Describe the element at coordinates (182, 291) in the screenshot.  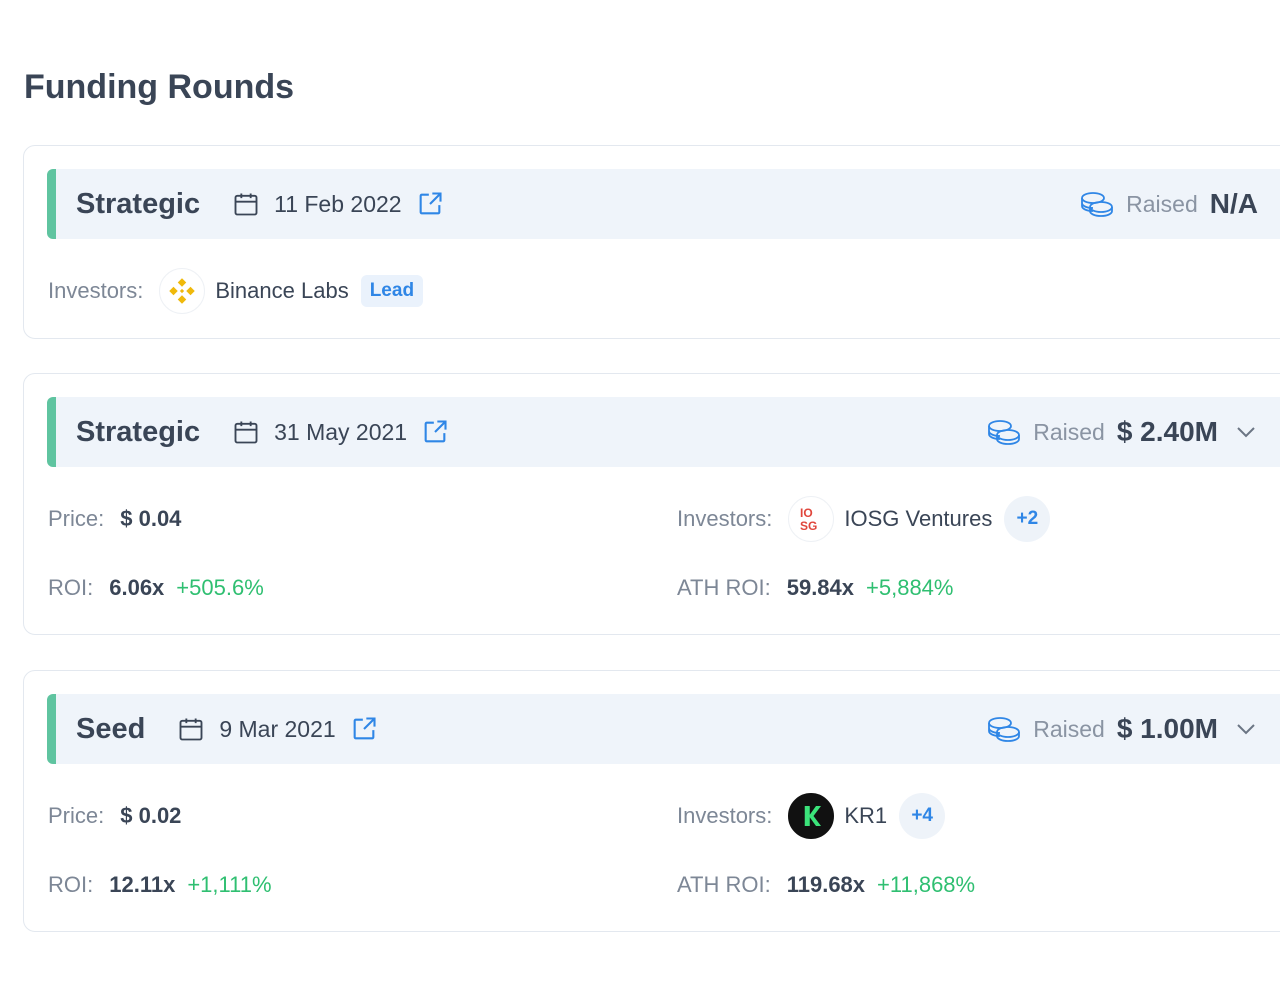
I see `binance-labs-logo` at that location.